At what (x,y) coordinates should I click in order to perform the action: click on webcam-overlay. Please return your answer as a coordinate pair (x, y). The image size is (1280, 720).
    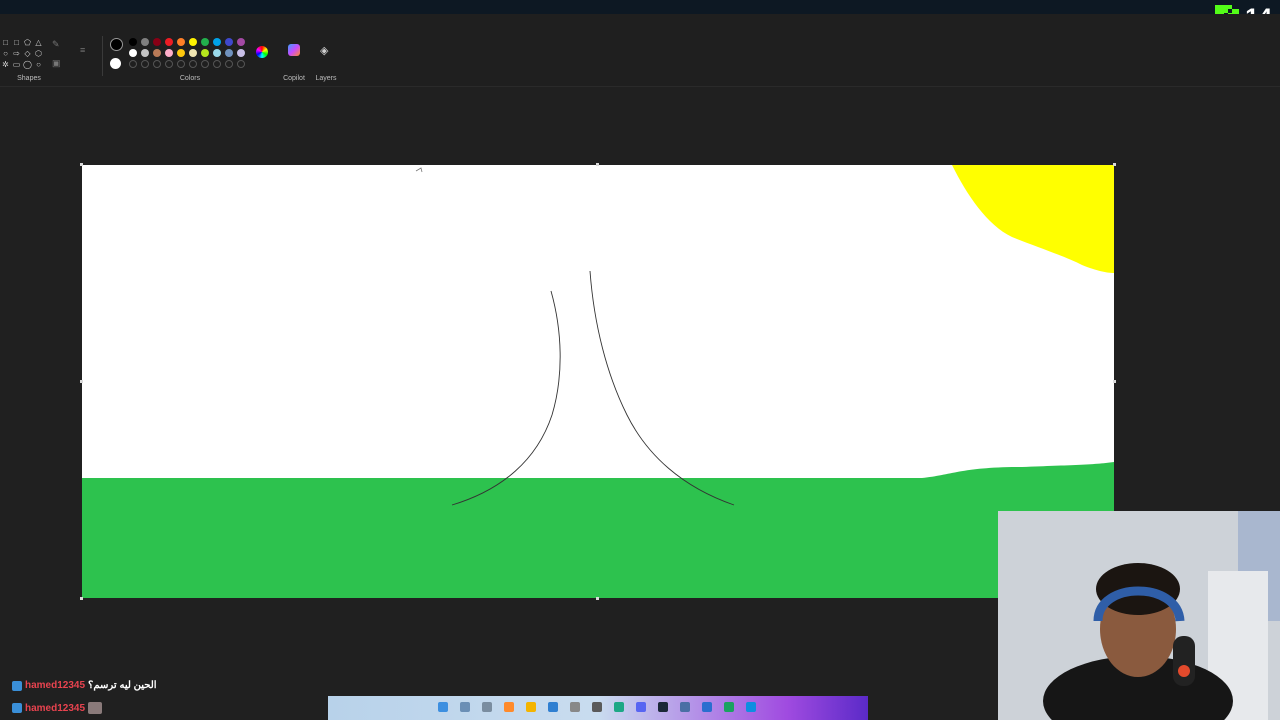
    Looking at the image, I should click on (1139, 615).